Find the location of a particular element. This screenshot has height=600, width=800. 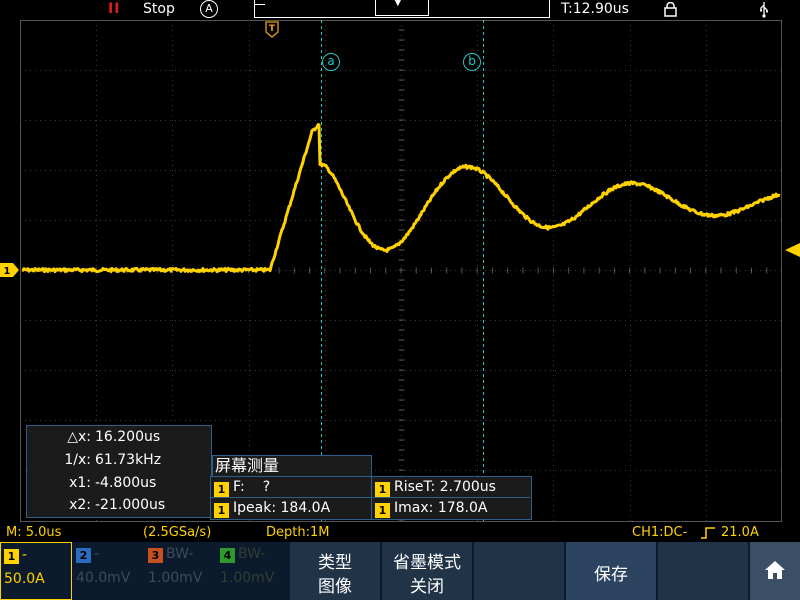

ch1-marker-text: 1 is located at coordinates (7, 271).